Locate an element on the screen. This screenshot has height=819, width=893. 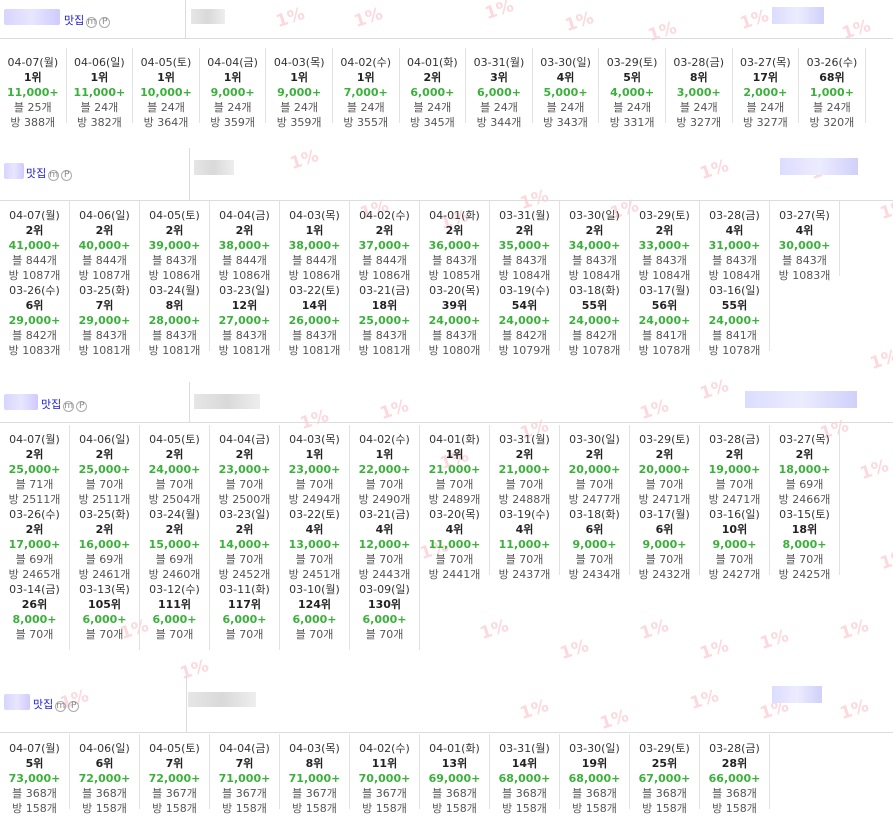
rank-cell: 03-29(토) 2위 20,000+ 블 70개 방 2471개 is located at coordinates (665, 465).